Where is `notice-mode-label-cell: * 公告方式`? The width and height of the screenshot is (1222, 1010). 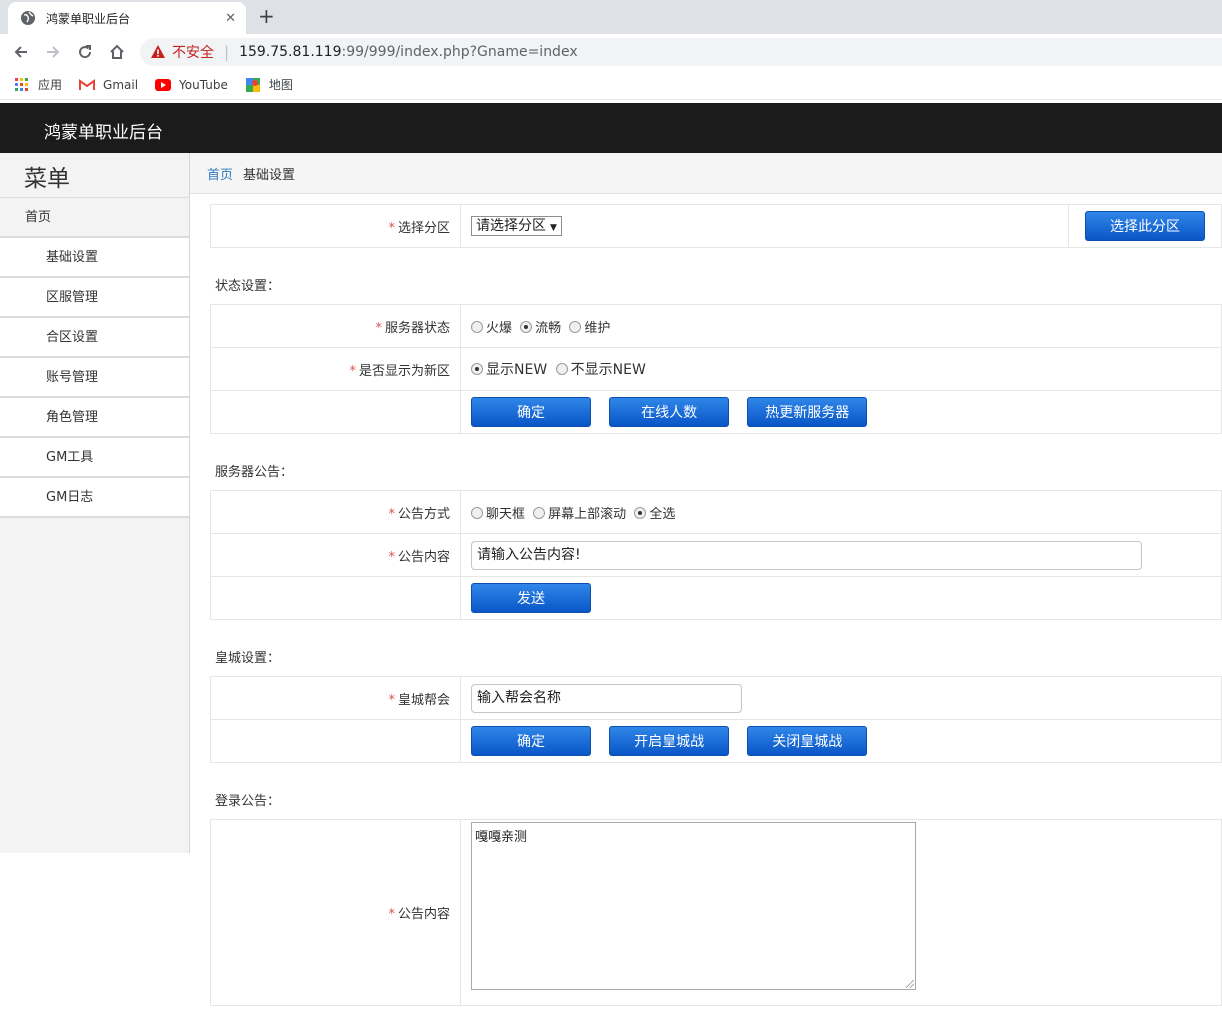
notice-mode-label-cell: * 公告方式 is located at coordinates (335, 512).